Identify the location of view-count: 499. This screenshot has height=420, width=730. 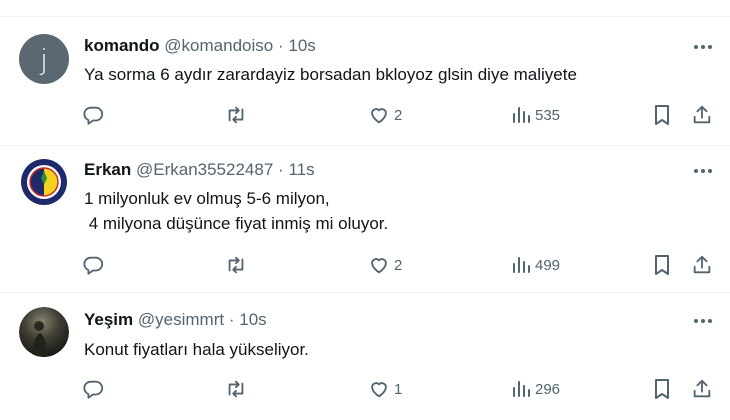
(548, 265).